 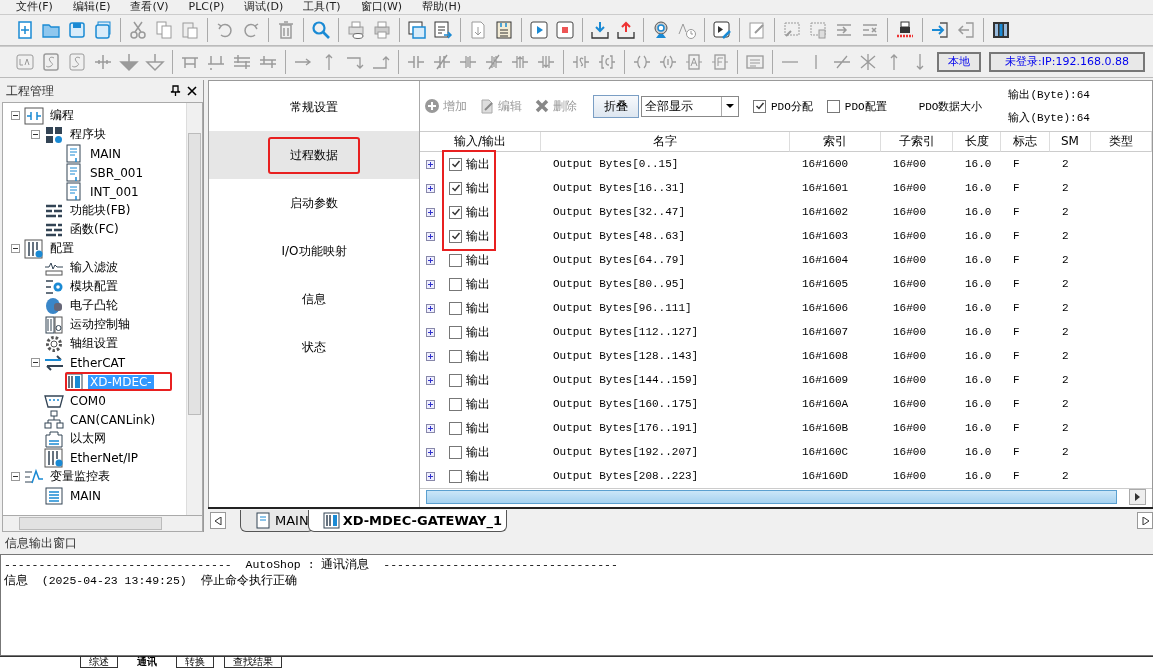 I want to click on left-arrow-icon, so click(x=218, y=520).